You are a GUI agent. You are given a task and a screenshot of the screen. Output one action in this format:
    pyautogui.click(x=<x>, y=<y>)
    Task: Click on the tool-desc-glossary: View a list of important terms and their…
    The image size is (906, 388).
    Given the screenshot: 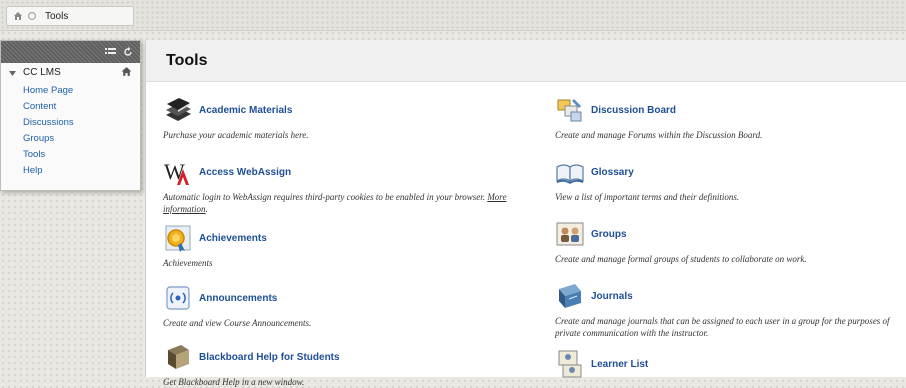 What is the action you would take?
    pyautogui.click(x=647, y=197)
    